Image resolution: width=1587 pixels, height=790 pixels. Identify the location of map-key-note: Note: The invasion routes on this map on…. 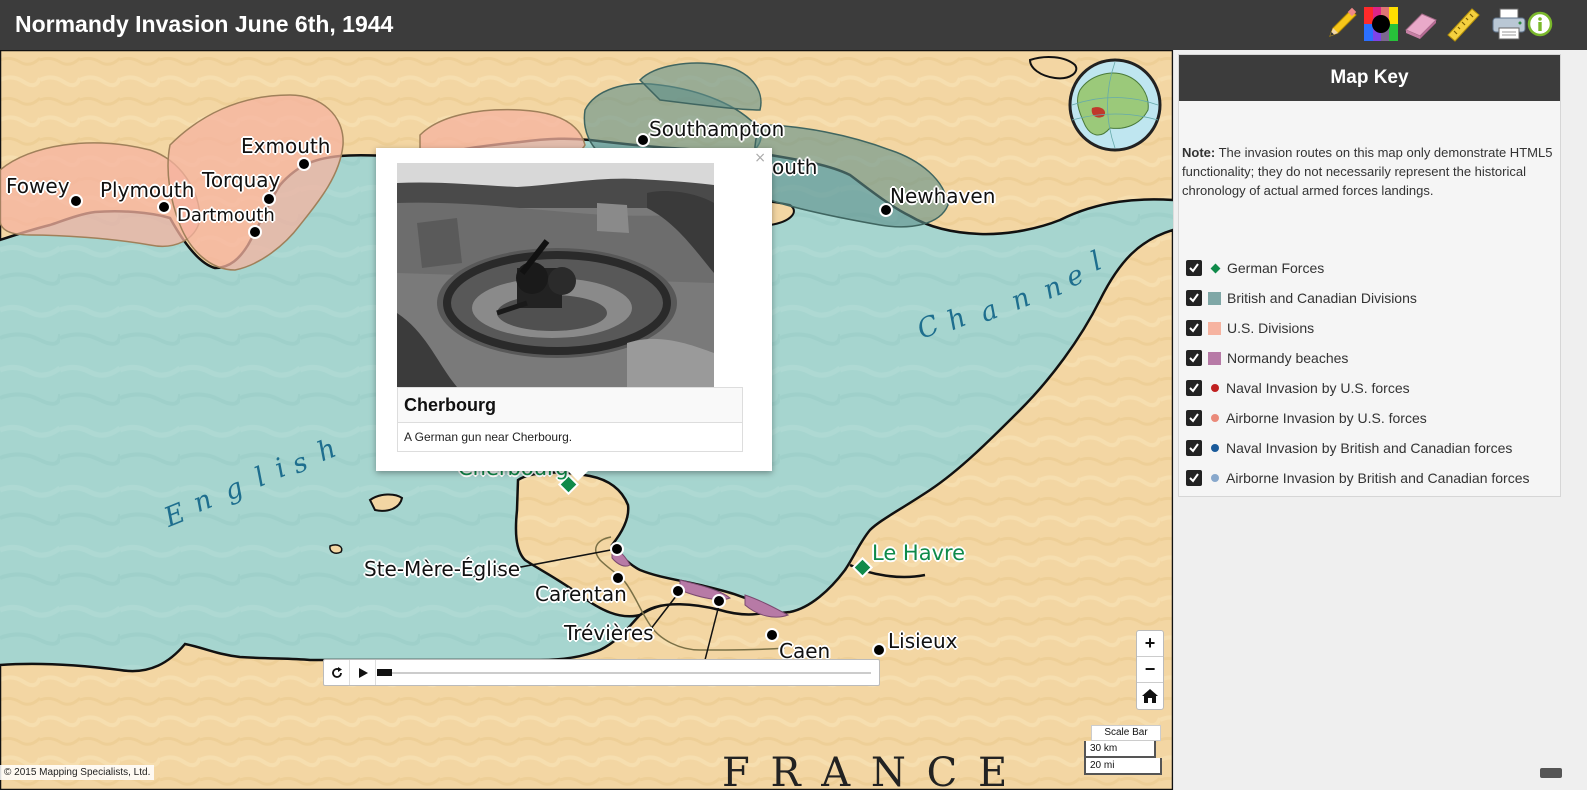
(1369, 171).